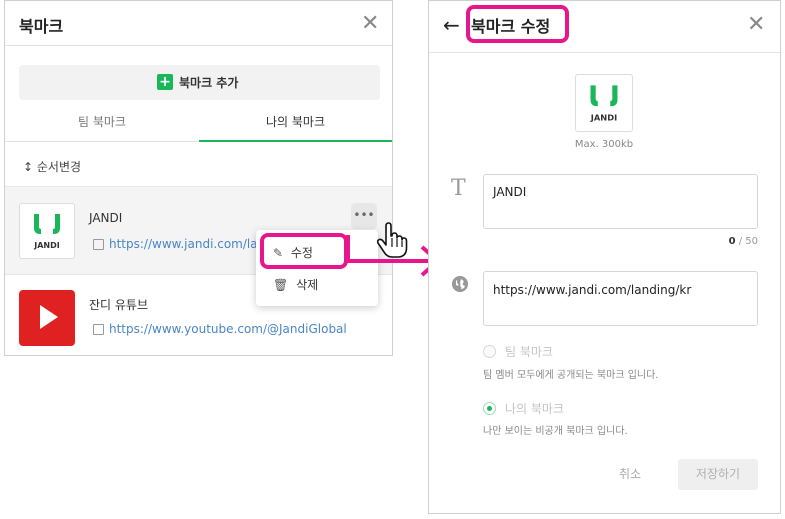 The height and width of the screenshot is (519, 785). I want to click on char-counter: 0 / 50, so click(733, 241).